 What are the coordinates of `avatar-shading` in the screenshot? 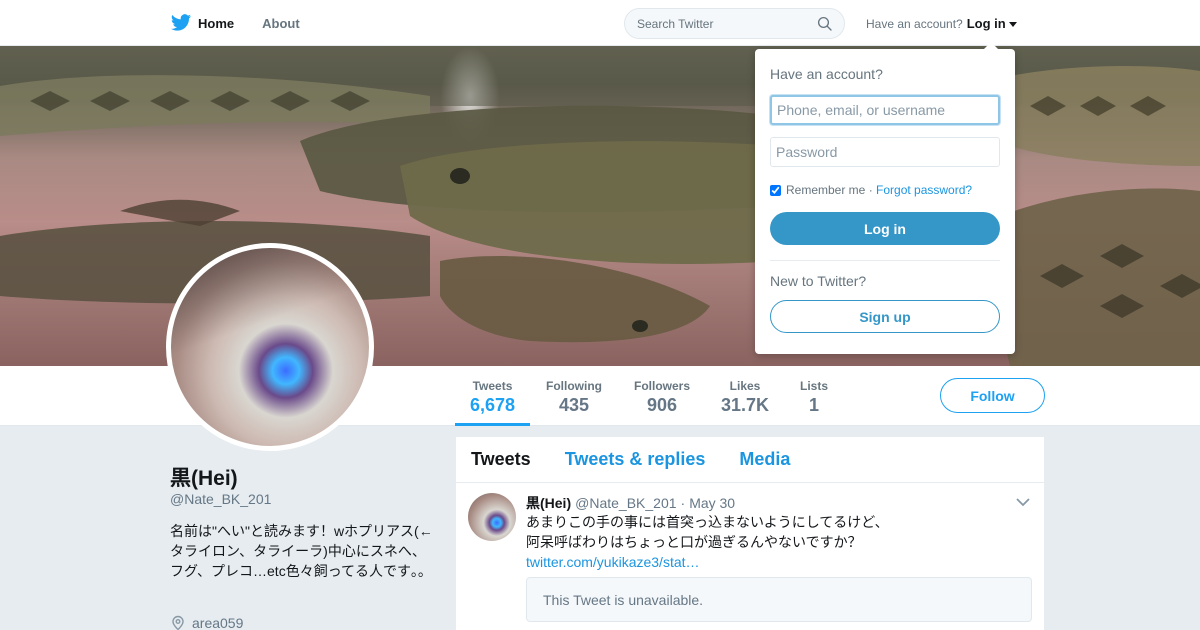 It's located at (270, 347).